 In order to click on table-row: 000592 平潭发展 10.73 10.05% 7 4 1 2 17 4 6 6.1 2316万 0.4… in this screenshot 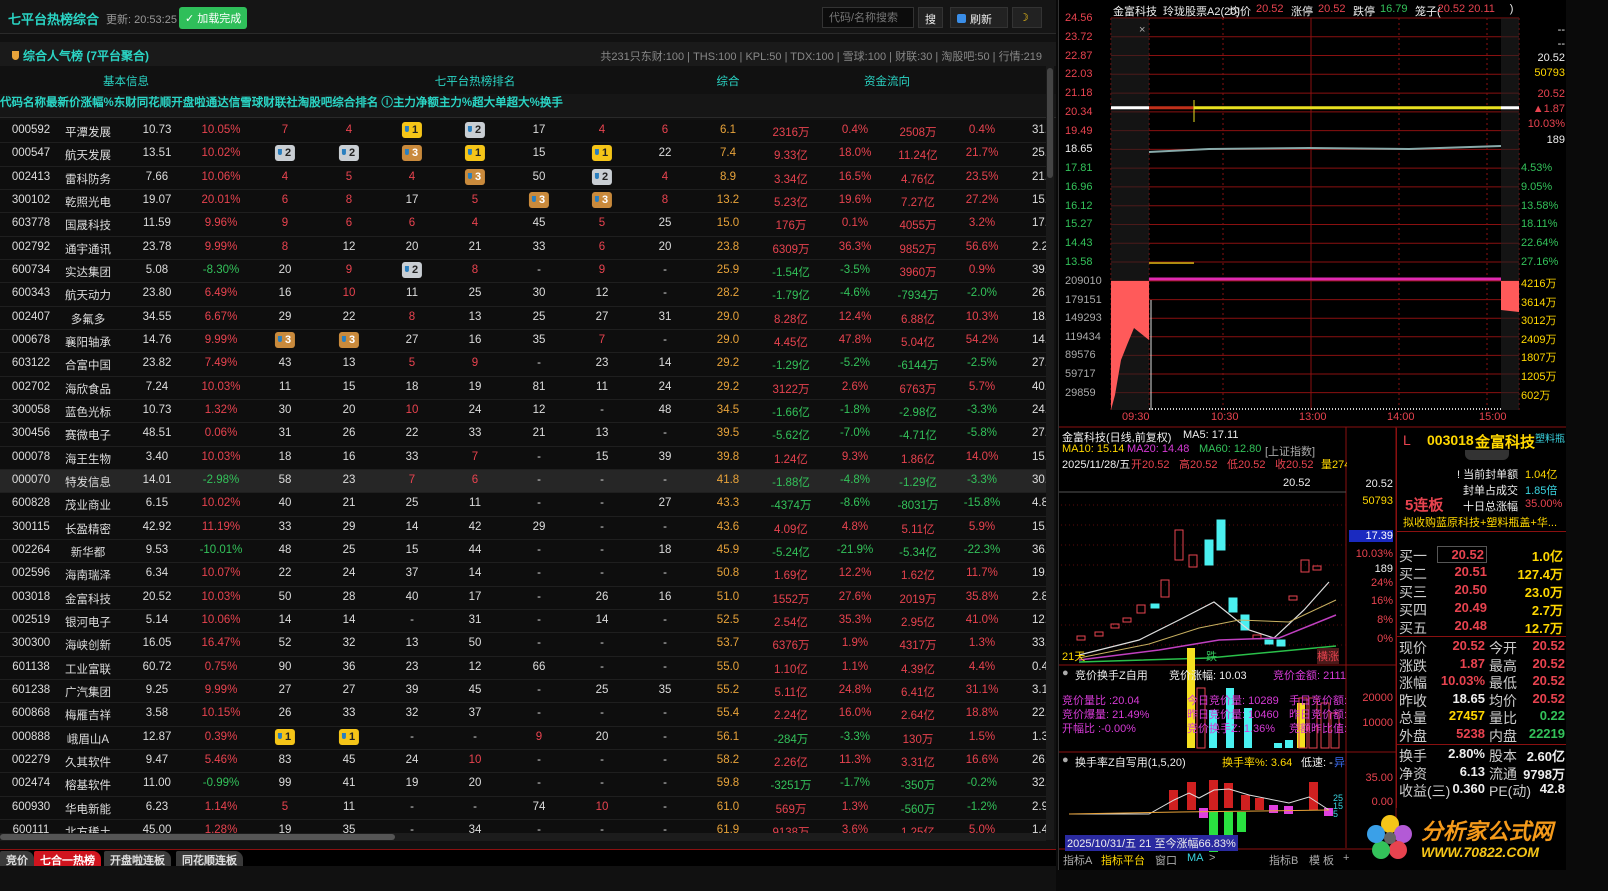, I will do `click(523, 132)`.